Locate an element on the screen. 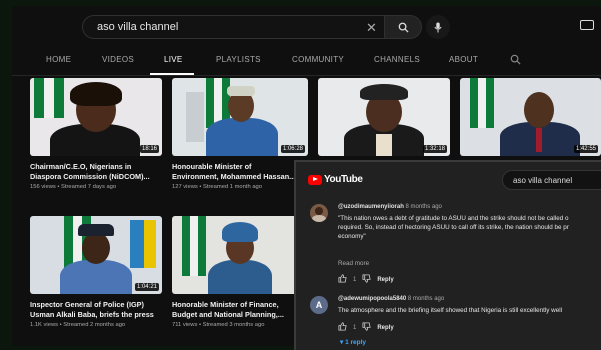 This screenshot has height=350, width=601. video-thumbnail is located at coordinates (237, 255).